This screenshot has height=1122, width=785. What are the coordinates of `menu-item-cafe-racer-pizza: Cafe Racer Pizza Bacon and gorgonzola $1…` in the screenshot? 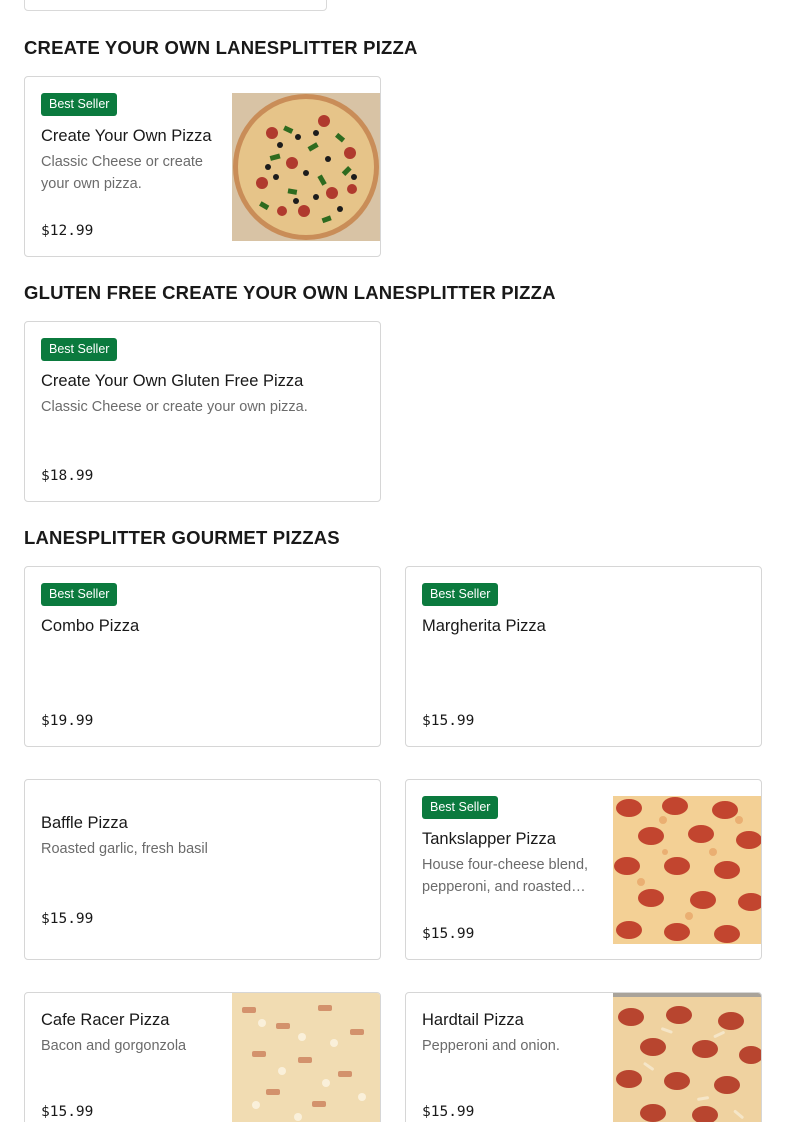 It's located at (202, 1057).